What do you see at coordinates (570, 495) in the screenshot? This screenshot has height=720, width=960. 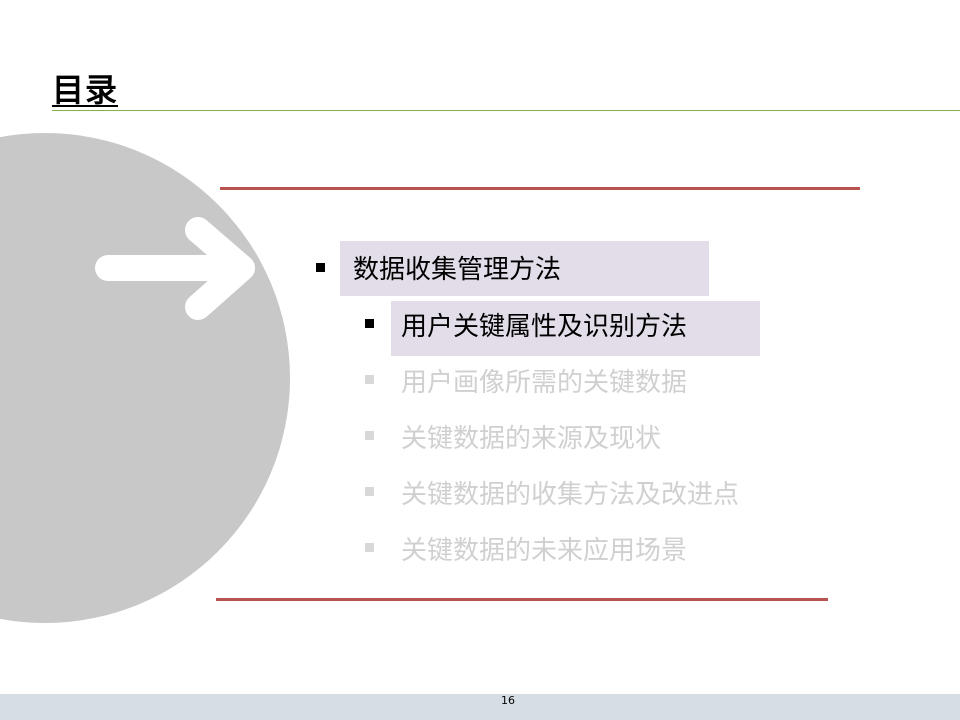 I see `agenda-item: 关键数据的收集方法及改进点` at bounding box center [570, 495].